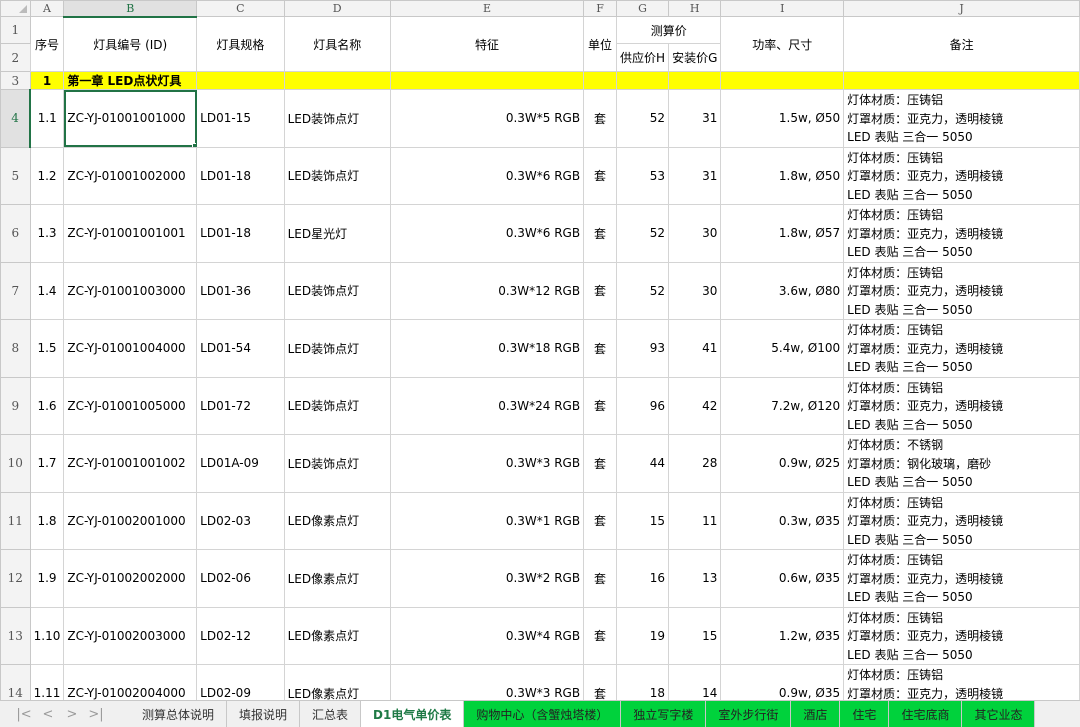 The height and width of the screenshot is (727, 1080). What do you see at coordinates (749, 714) in the screenshot?
I see `sheet-tab: 室外步行街` at bounding box center [749, 714].